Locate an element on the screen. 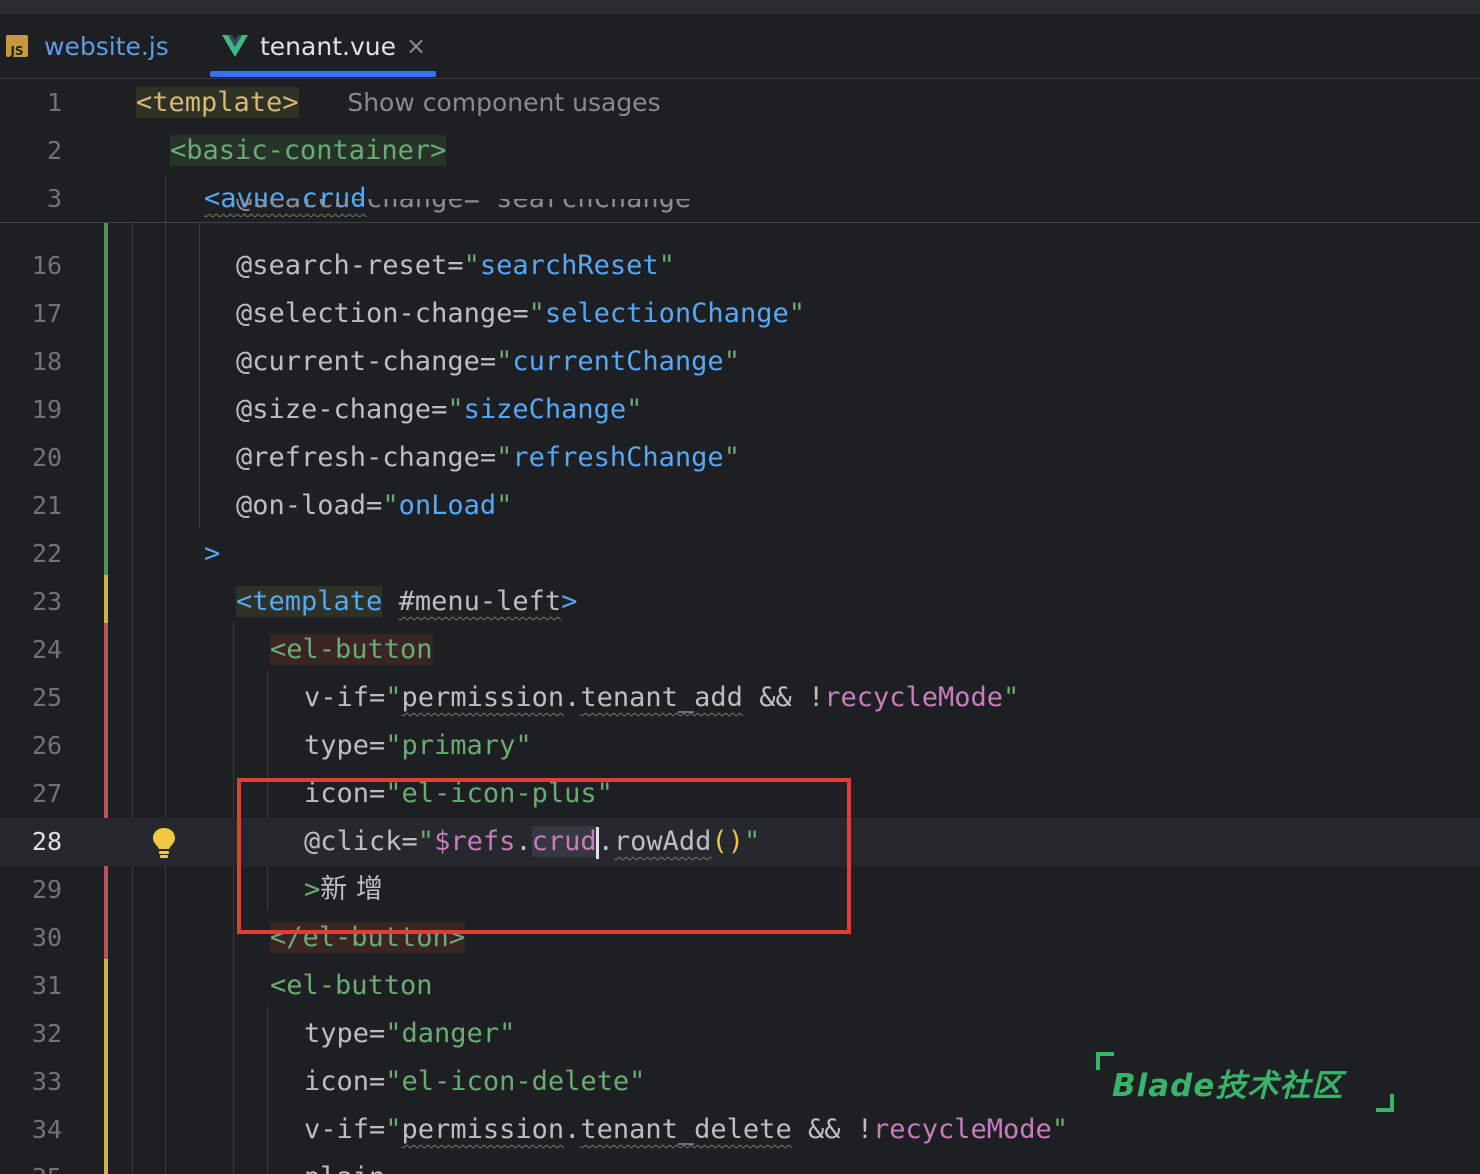 The width and height of the screenshot is (1480, 1174). line-number: 23 is located at coordinates (46, 601).